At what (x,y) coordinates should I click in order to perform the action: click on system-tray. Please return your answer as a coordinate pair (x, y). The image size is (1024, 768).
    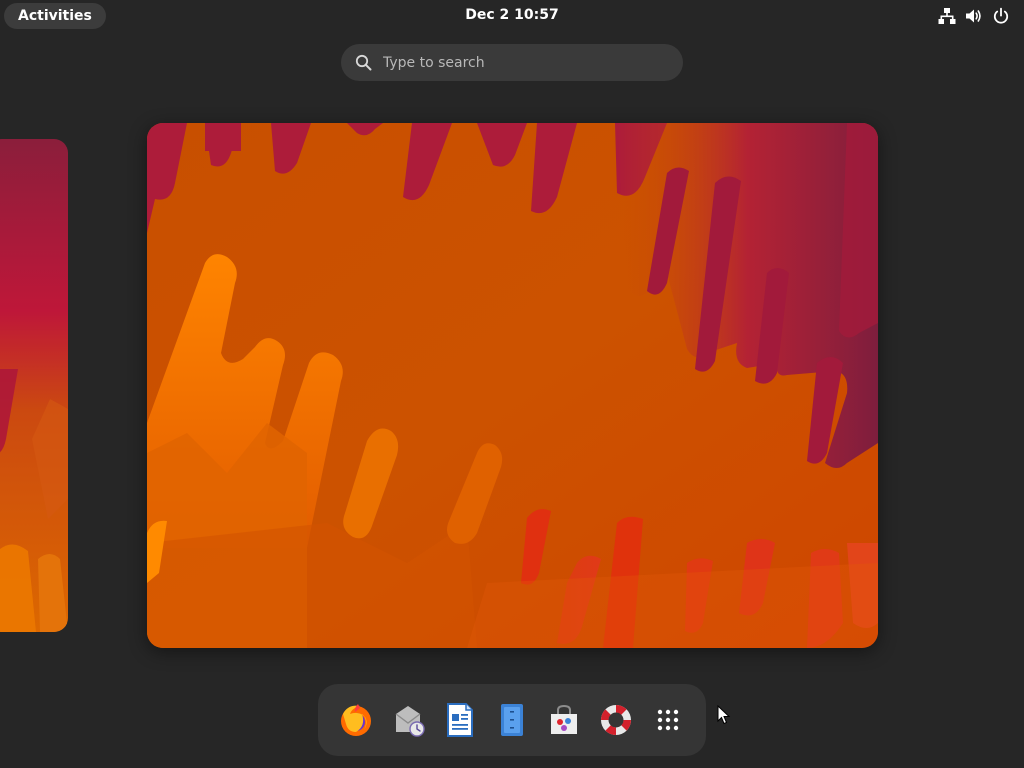
    Looking at the image, I should click on (974, 16).